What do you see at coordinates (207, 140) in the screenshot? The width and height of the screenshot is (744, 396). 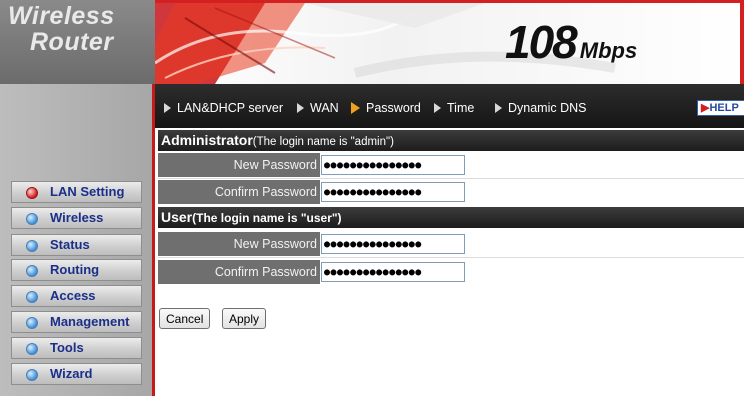 I see `admin-title: Administrator` at bounding box center [207, 140].